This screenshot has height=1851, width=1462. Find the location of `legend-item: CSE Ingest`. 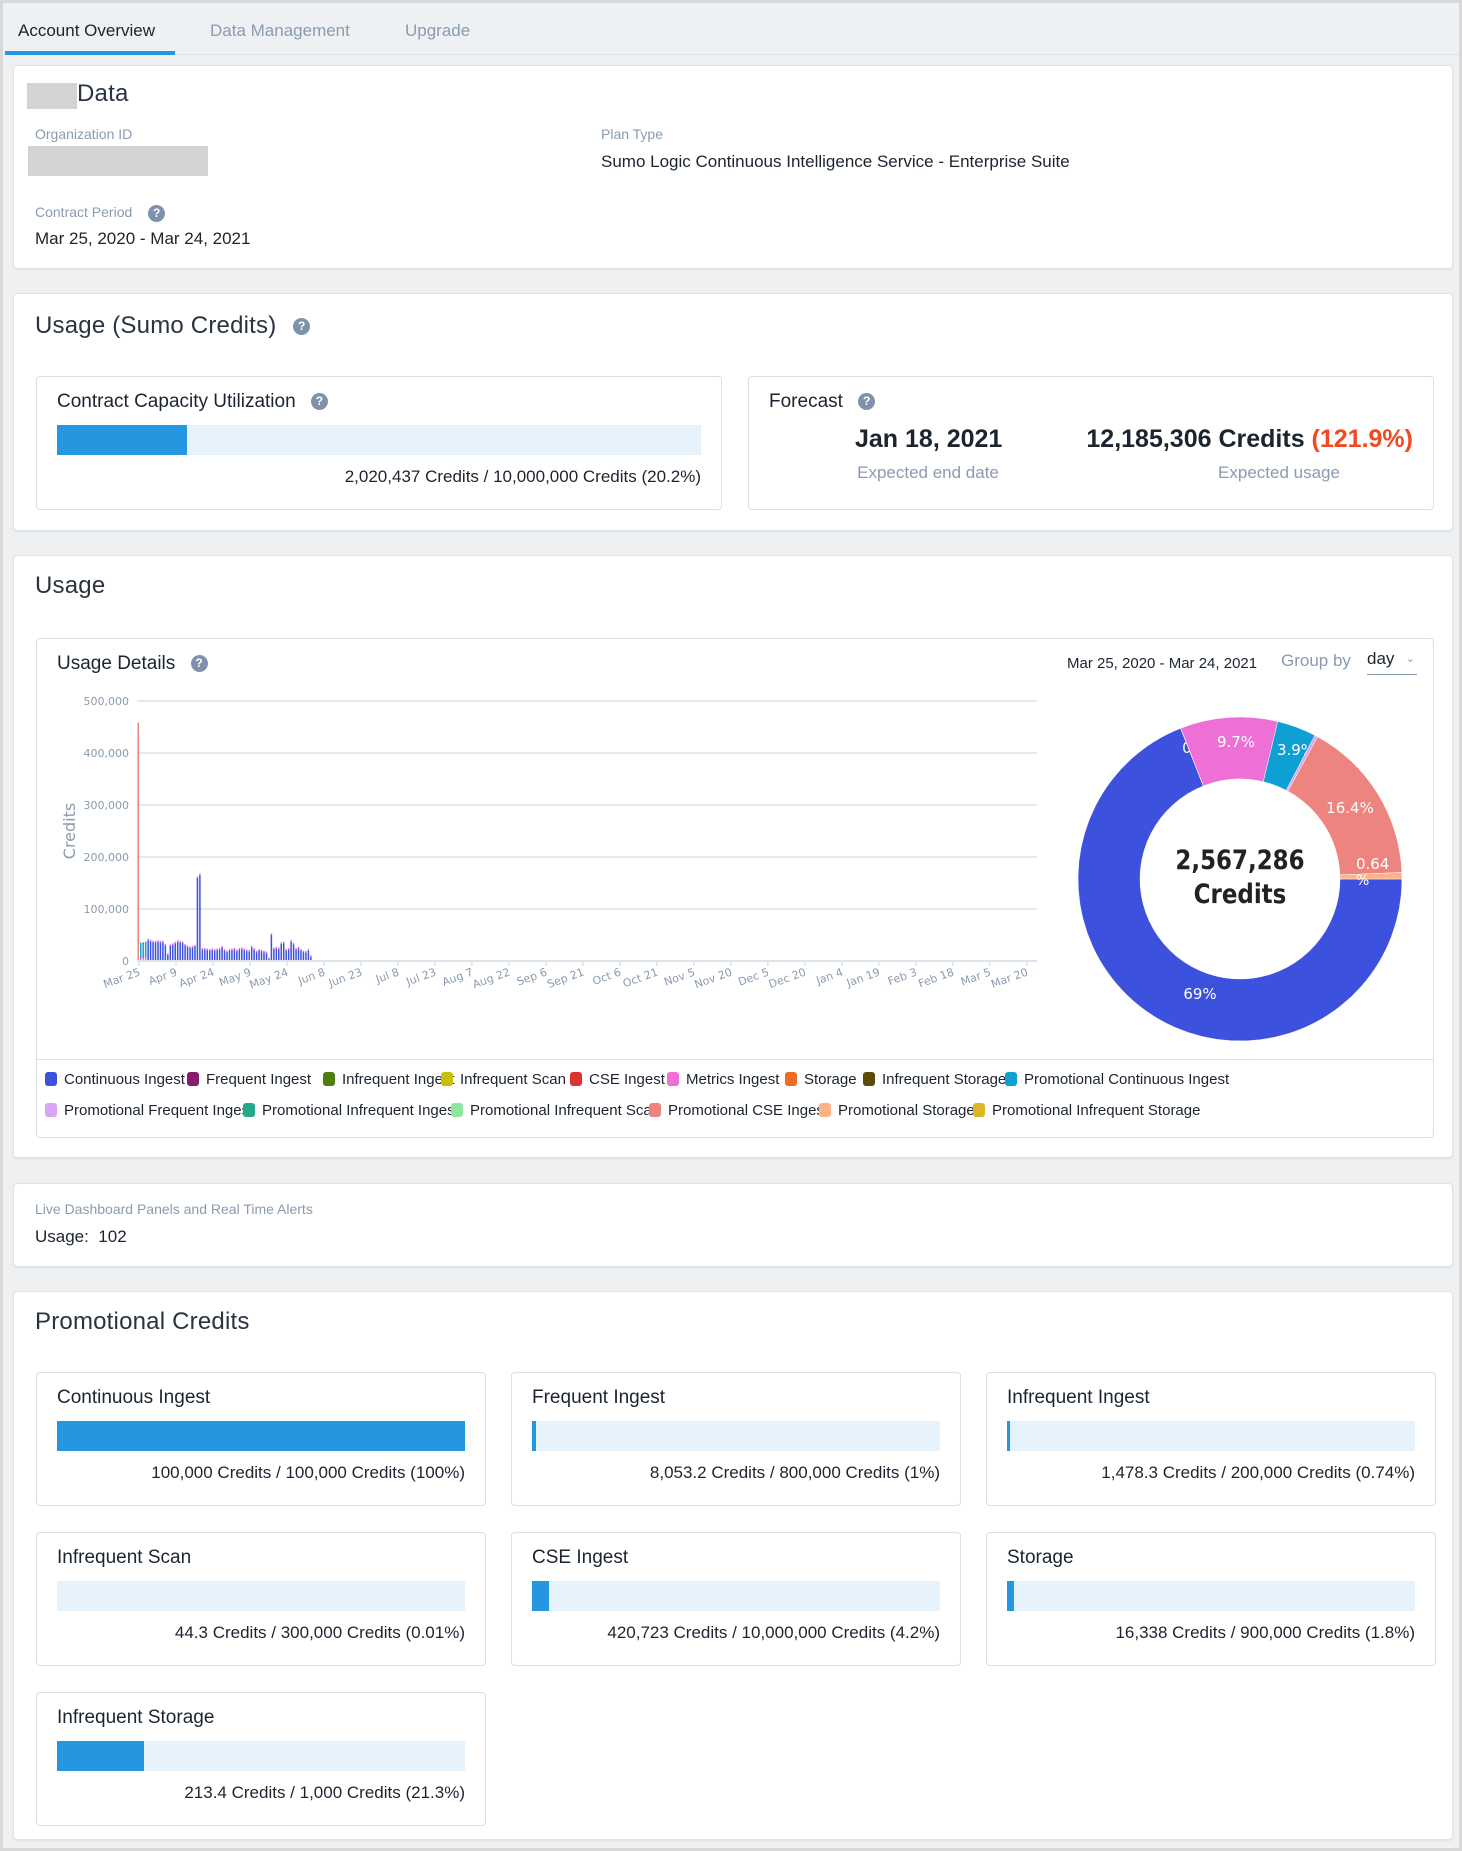

legend-item: CSE Ingest is located at coordinates (617, 1079).